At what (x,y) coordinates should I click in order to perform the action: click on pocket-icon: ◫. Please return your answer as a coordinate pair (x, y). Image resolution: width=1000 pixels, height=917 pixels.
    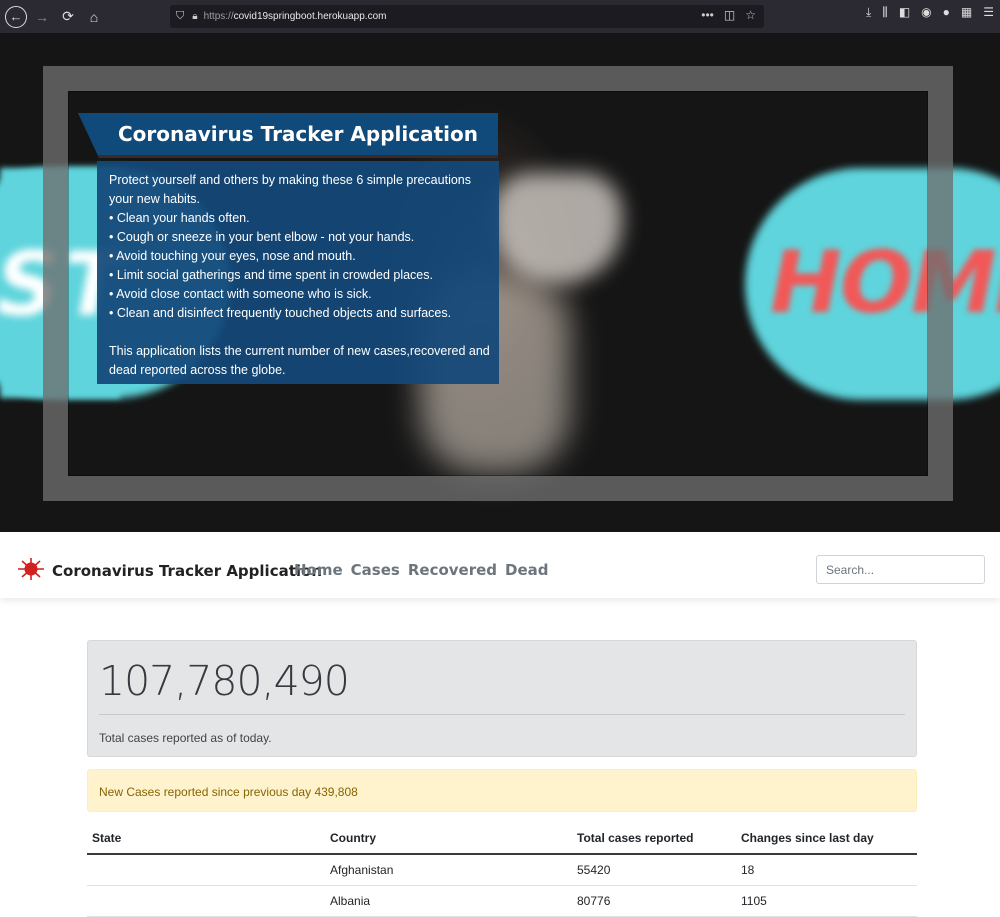
    Looking at the image, I should click on (729, 15).